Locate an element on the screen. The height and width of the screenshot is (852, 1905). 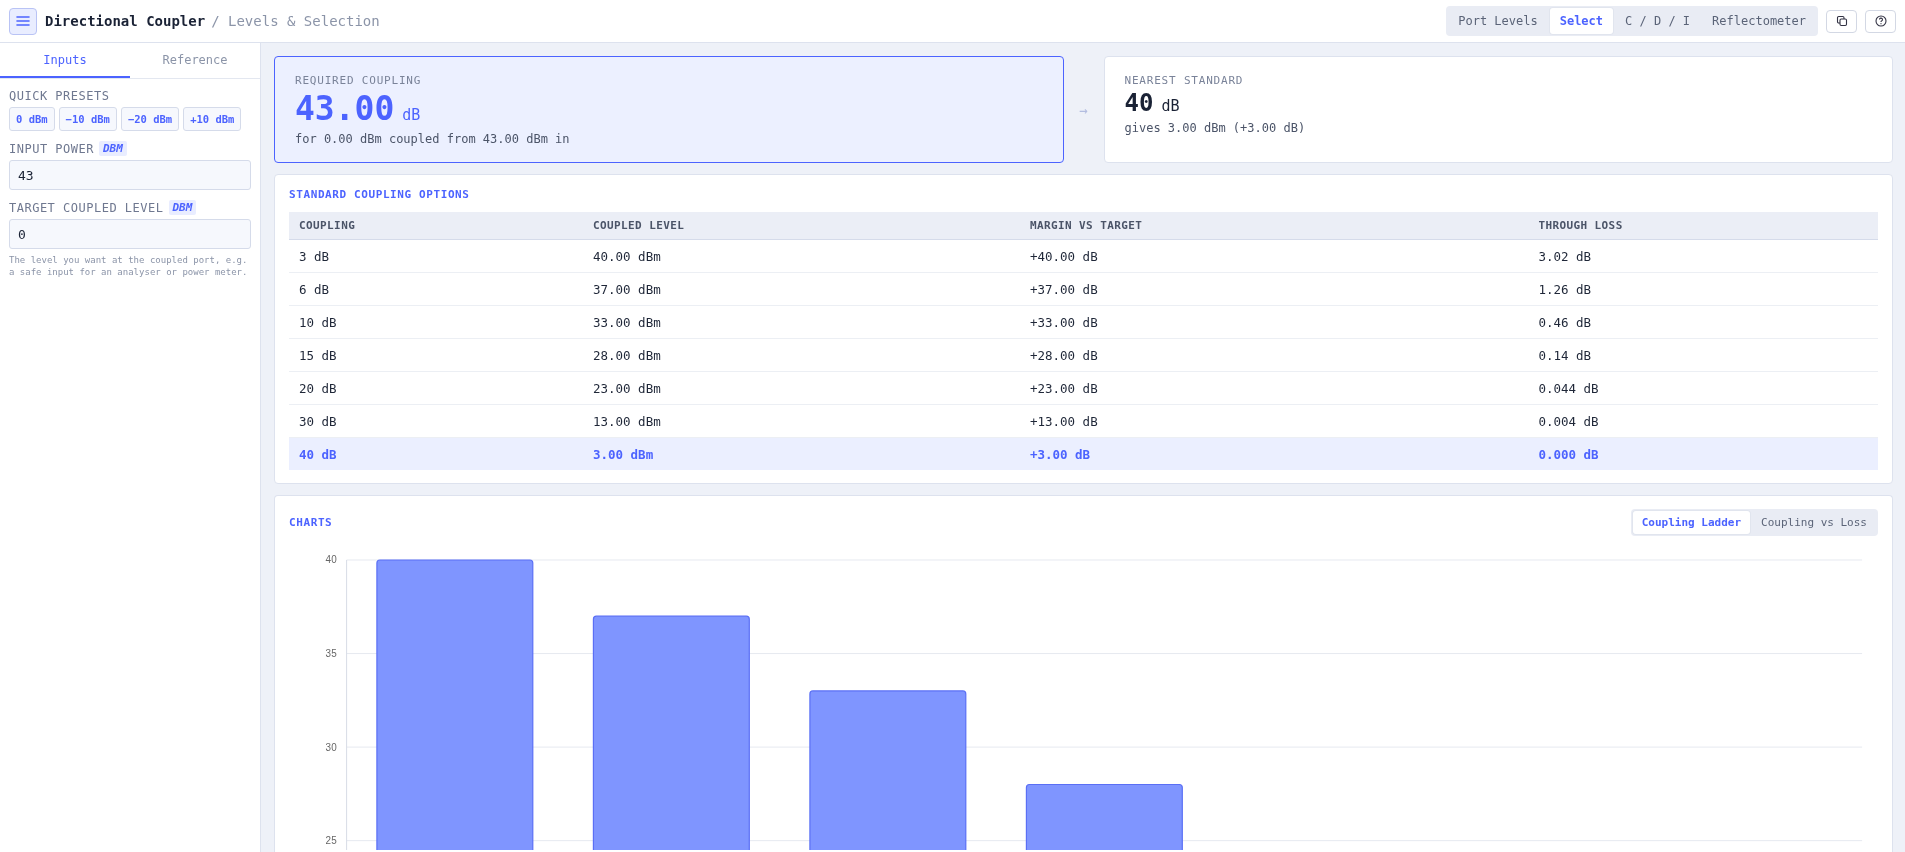
table-cell: 28.00 dBm is located at coordinates (801, 355).